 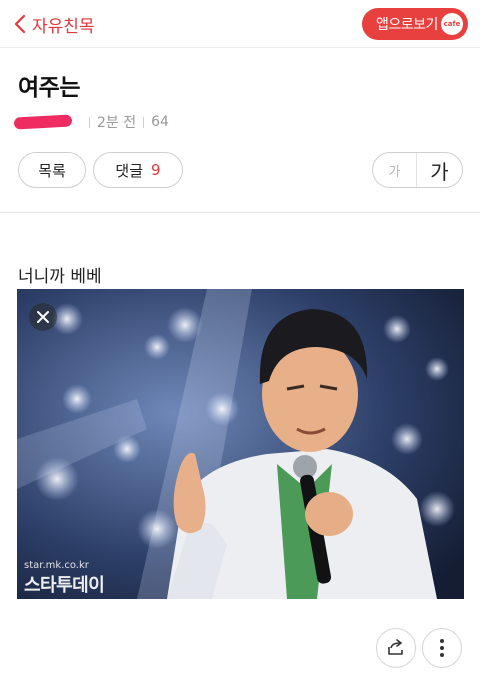 I want to click on back-button: 자유친목, so click(x=54, y=24).